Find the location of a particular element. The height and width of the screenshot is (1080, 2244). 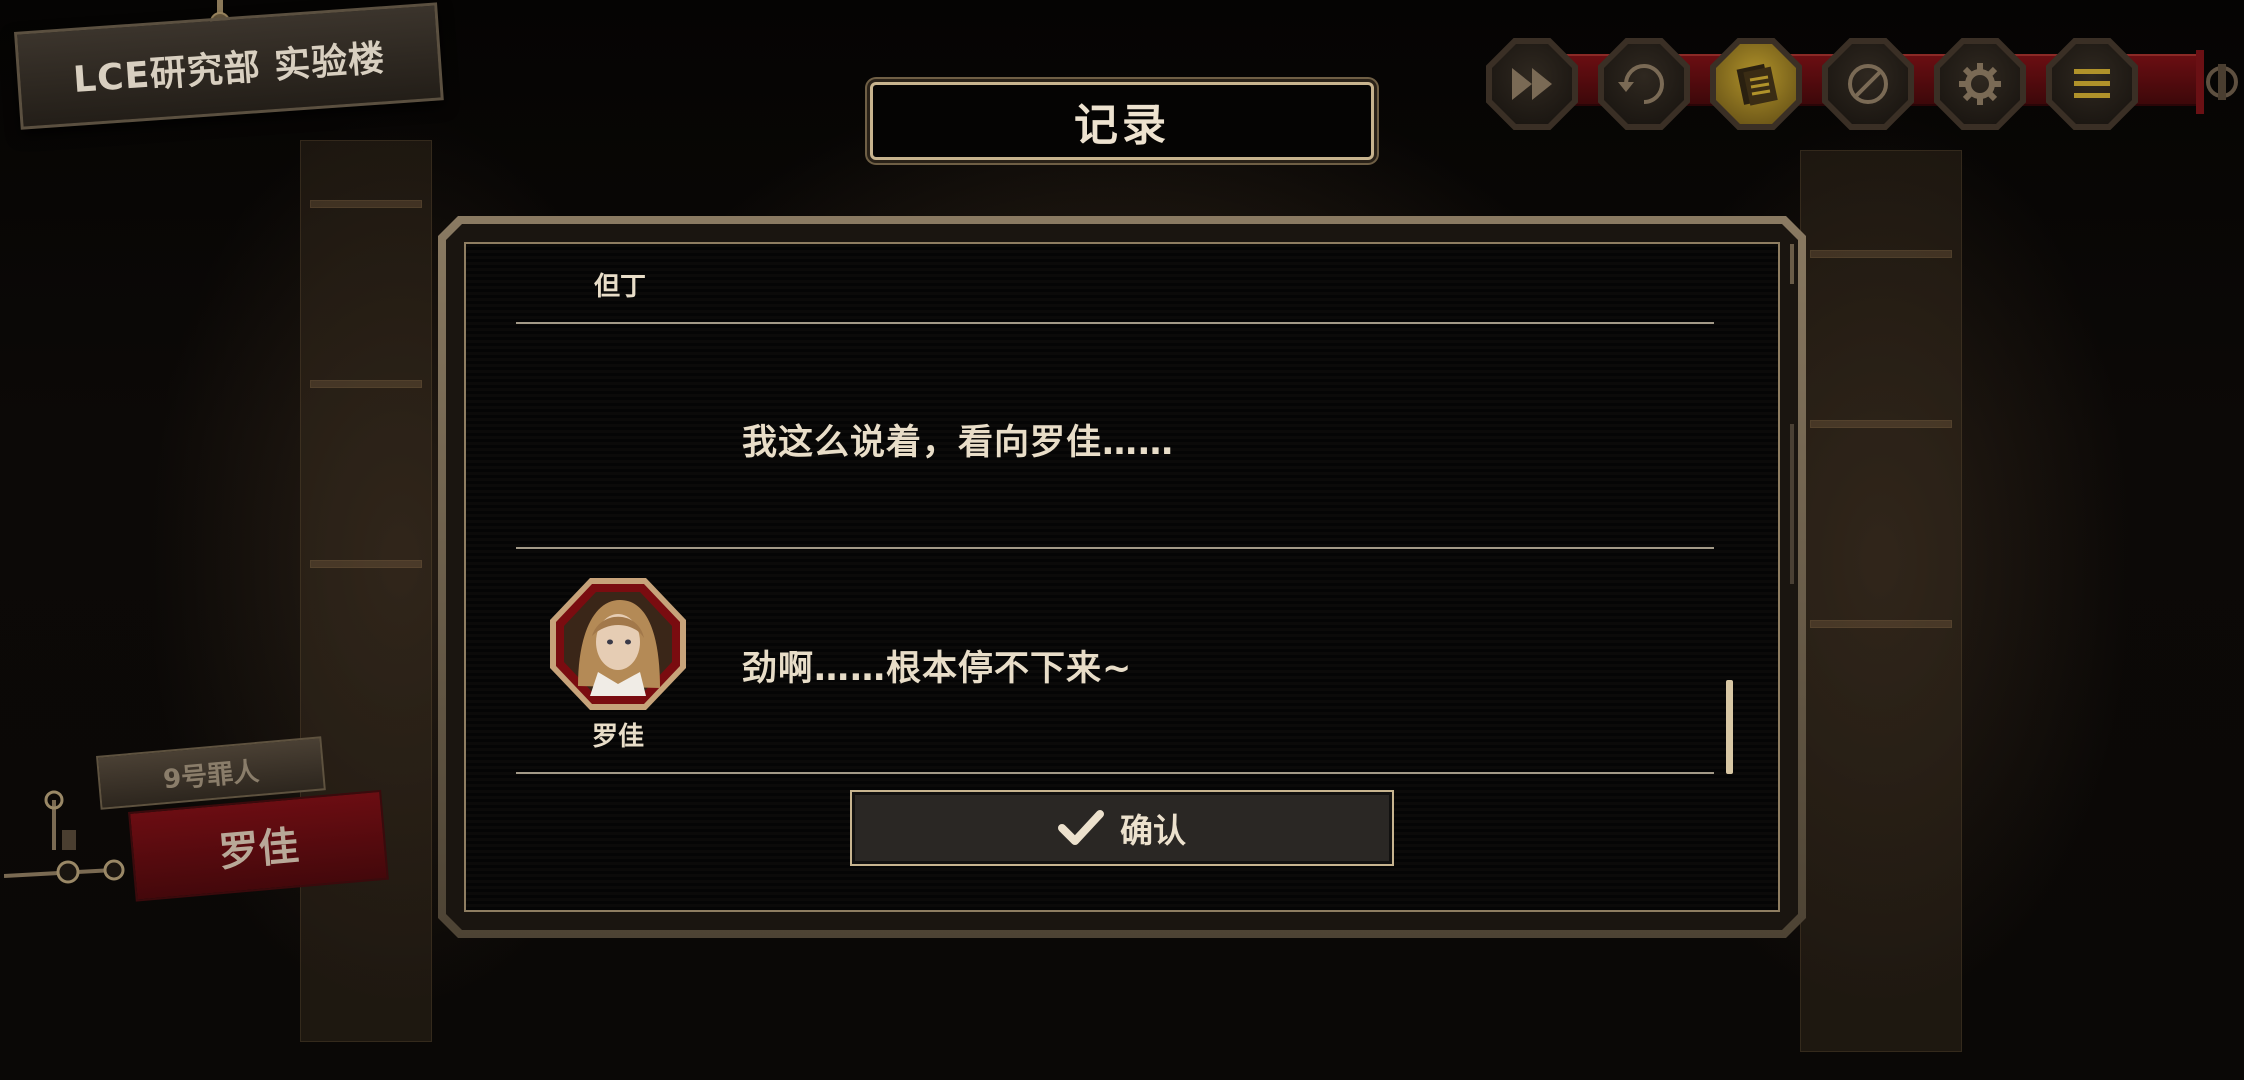

fast-forward-button is located at coordinates (1532, 84).